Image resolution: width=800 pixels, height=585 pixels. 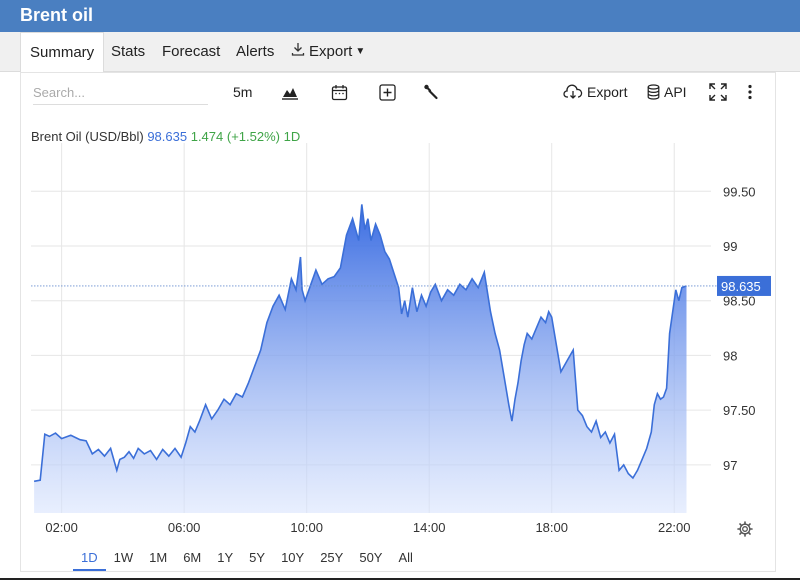 What do you see at coordinates (730, 465) in the screenshot?
I see `y-tick-label: 97` at bounding box center [730, 465].